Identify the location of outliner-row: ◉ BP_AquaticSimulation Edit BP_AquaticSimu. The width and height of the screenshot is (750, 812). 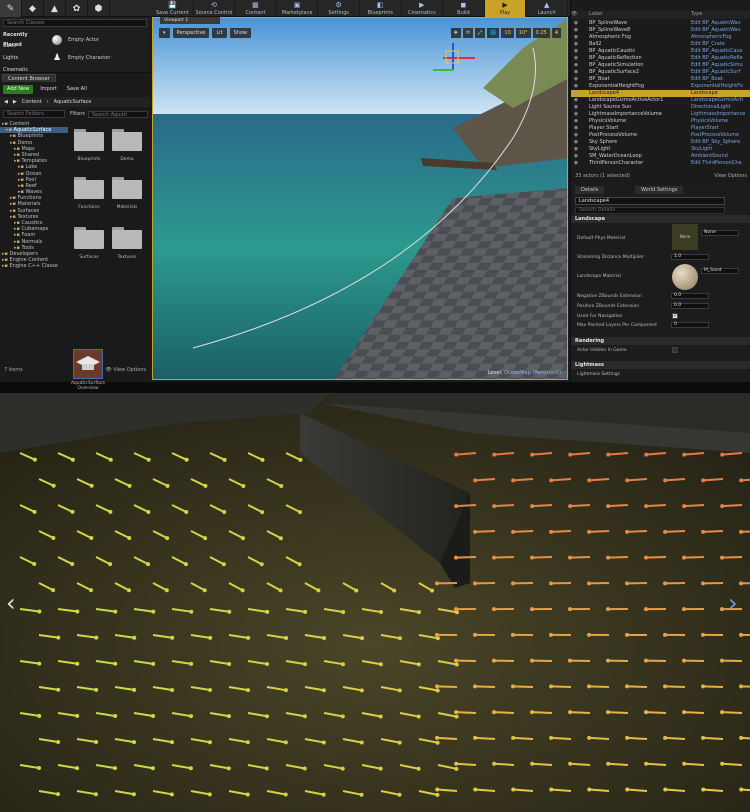
(660, 65).